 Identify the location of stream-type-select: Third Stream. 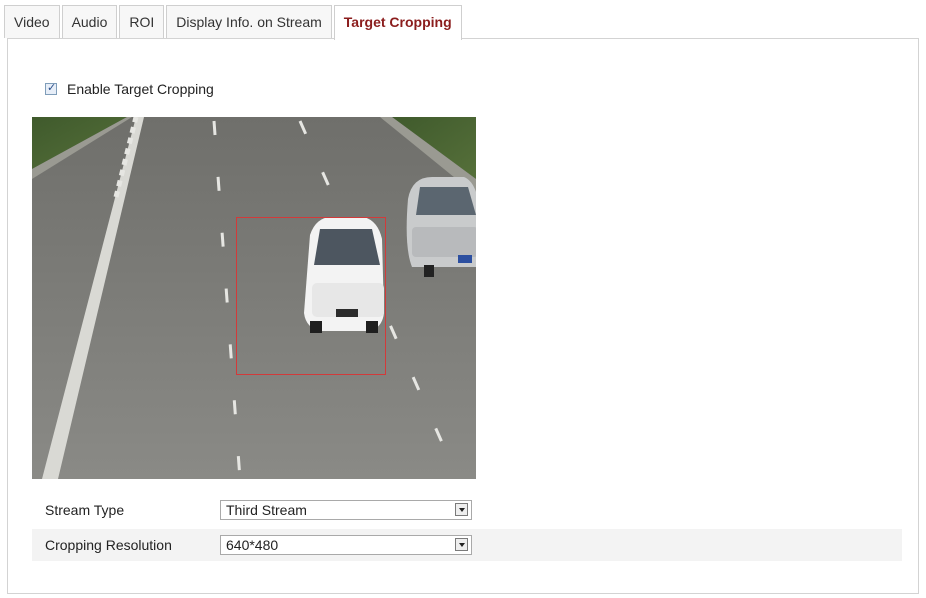
(346, 510).